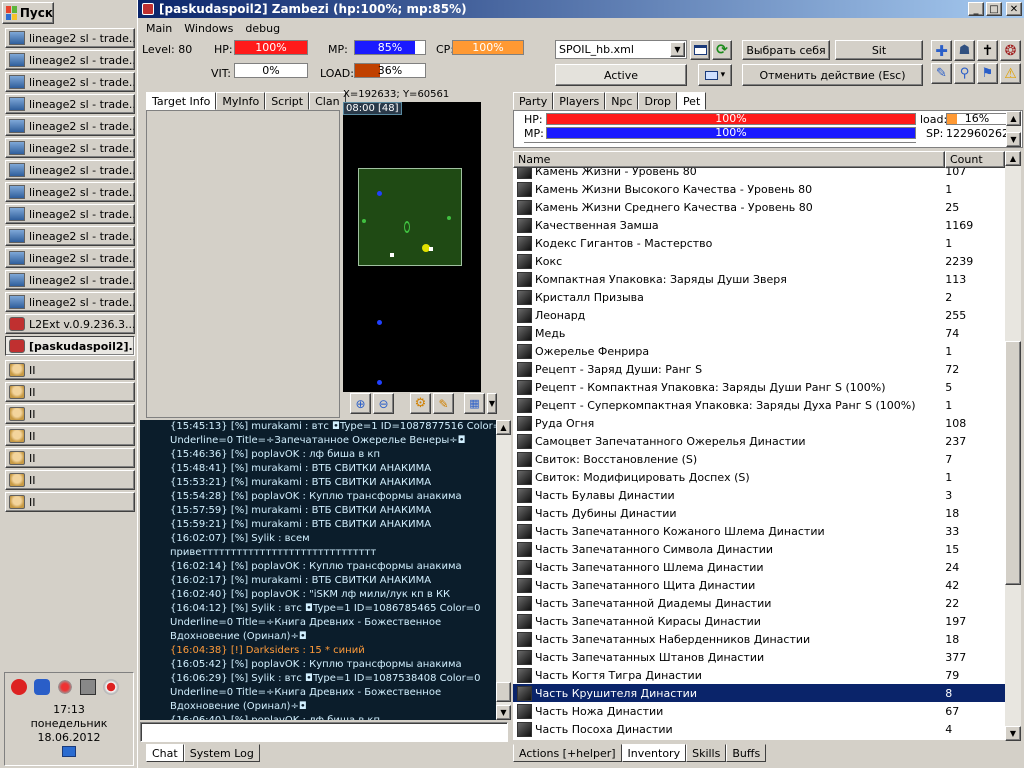 This screenshot has width=1024, height=768. I want to click on mic-icon, so click(65, 687).